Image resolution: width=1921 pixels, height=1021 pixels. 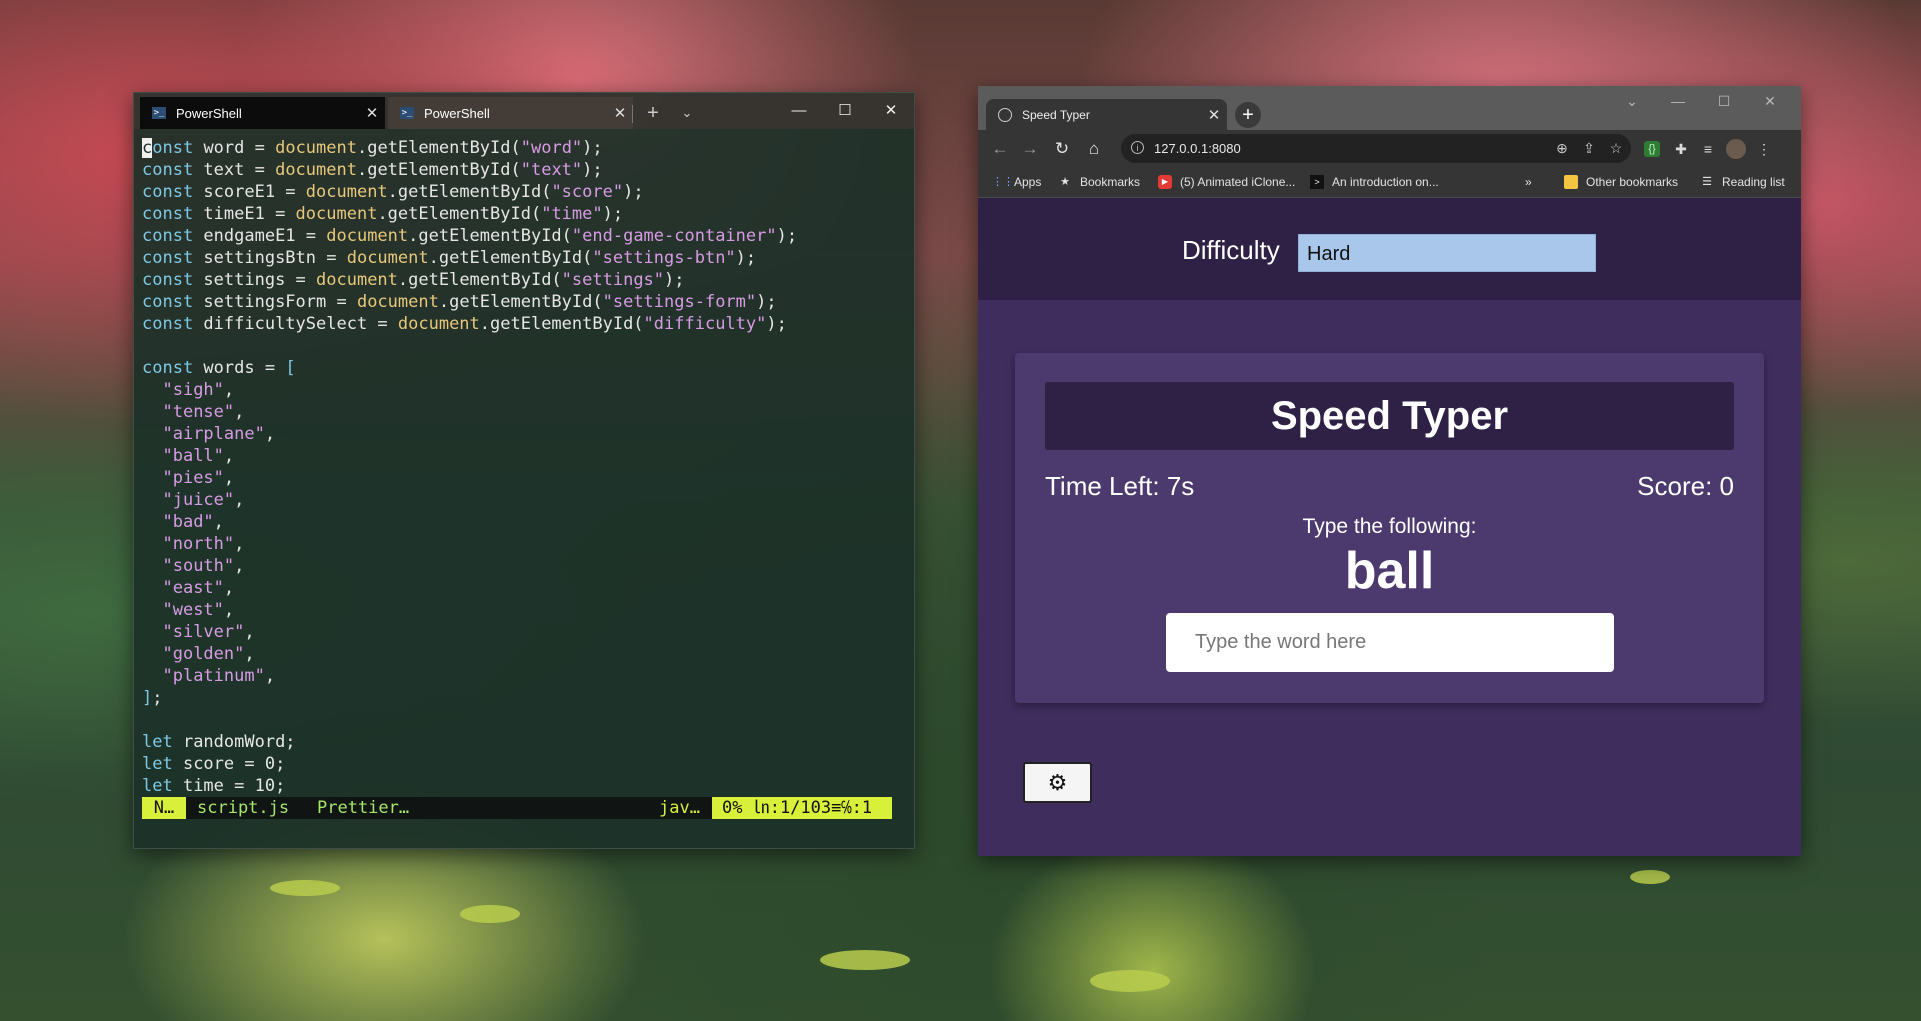 I want to click on code-line: "pies",, so click(x=198, y=478).